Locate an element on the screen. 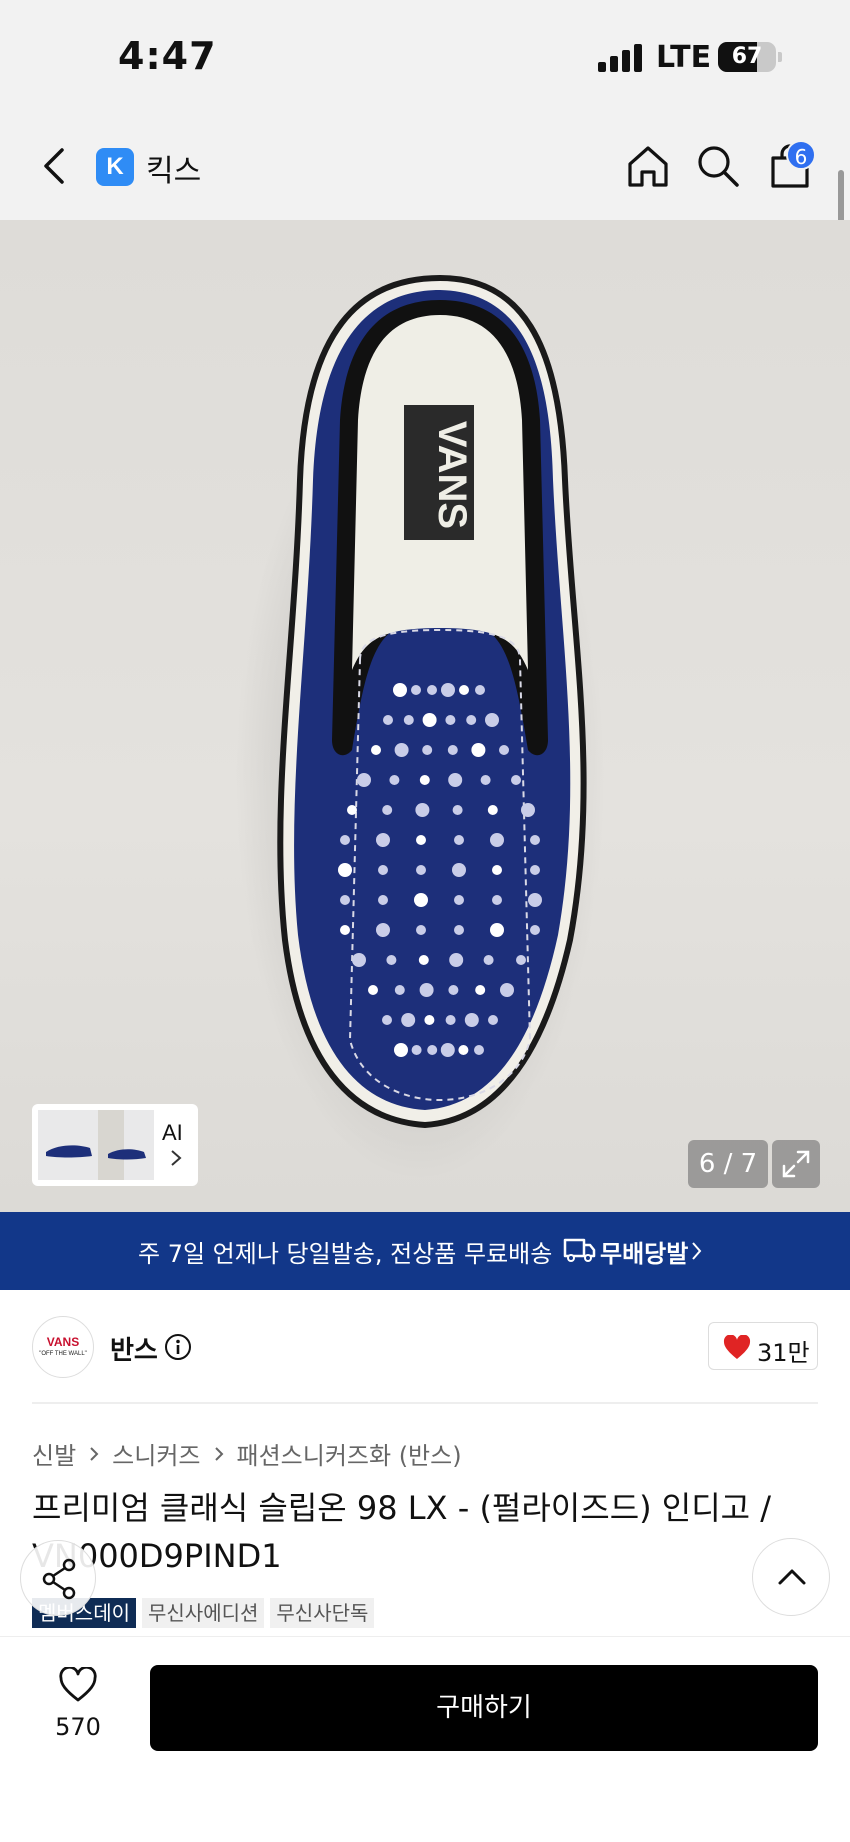 The image size is (850, 1842). brand-name: 반스 is located at coordinates (134, 1348).